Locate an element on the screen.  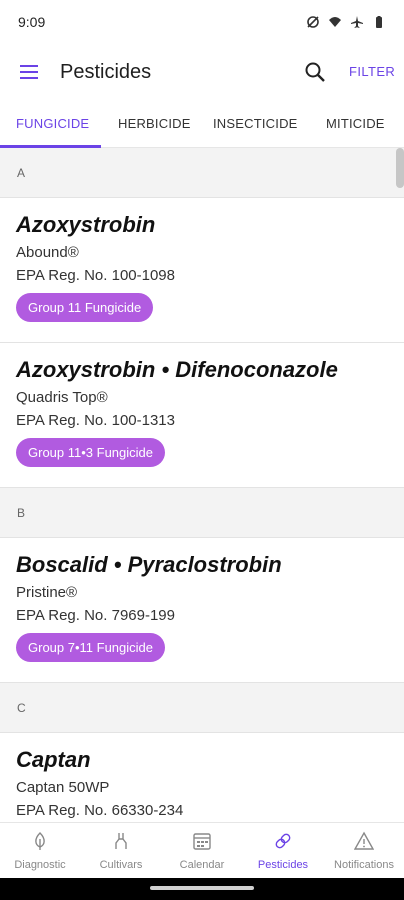
active-ingredient: Azoxystrobin is located at coordinates (86, 224).